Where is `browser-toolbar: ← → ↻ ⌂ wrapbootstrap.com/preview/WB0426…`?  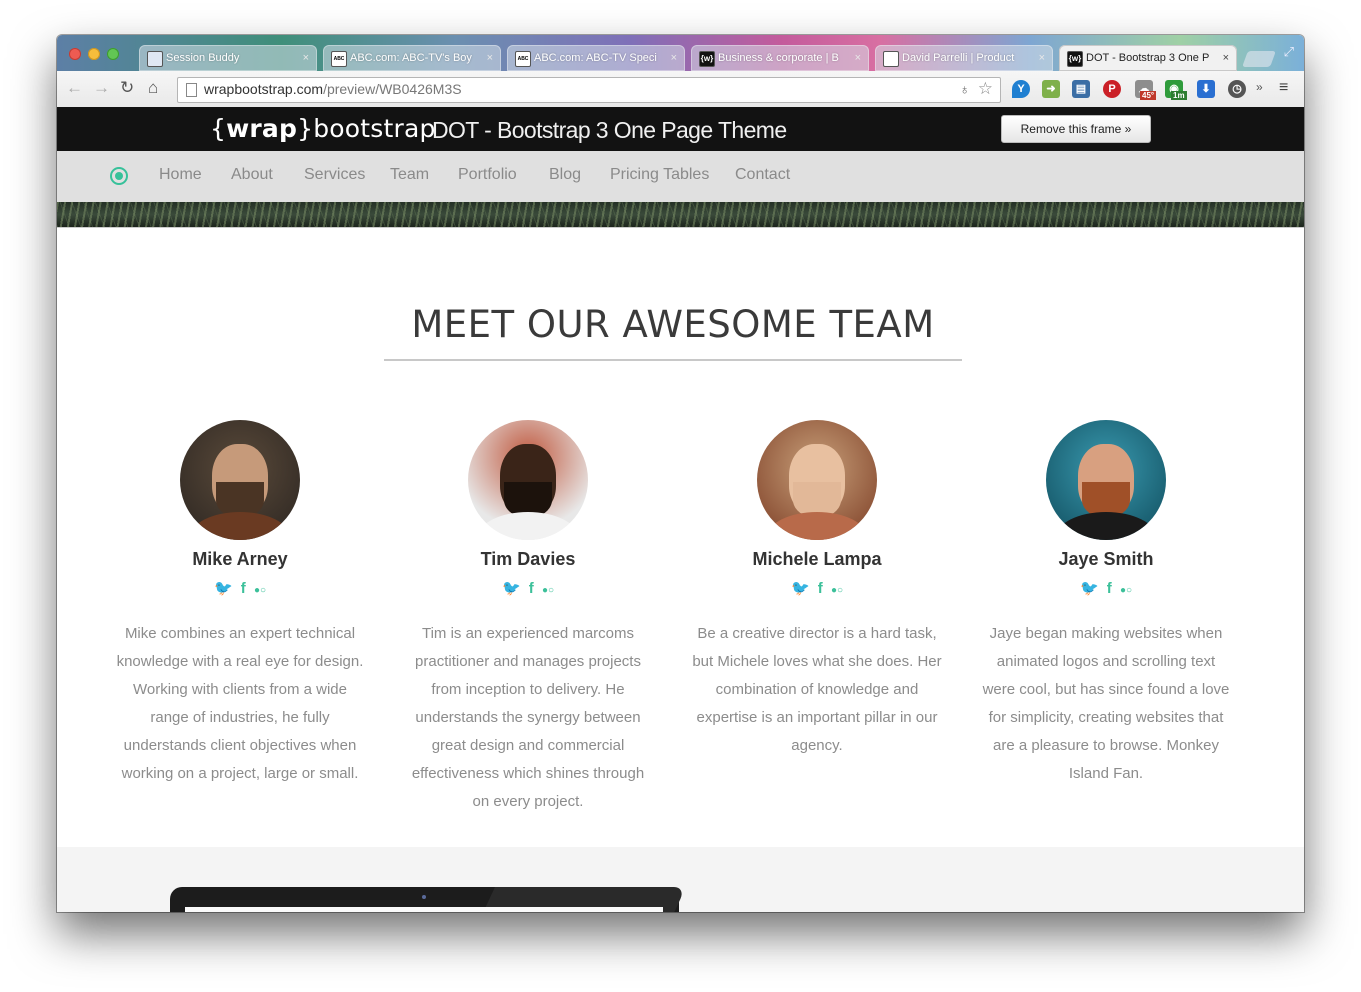
browser-toolbar: ← → ↻ ⌂ wrapbootstrap.com/preview/WB0426… is located at coordinates (680, 89).